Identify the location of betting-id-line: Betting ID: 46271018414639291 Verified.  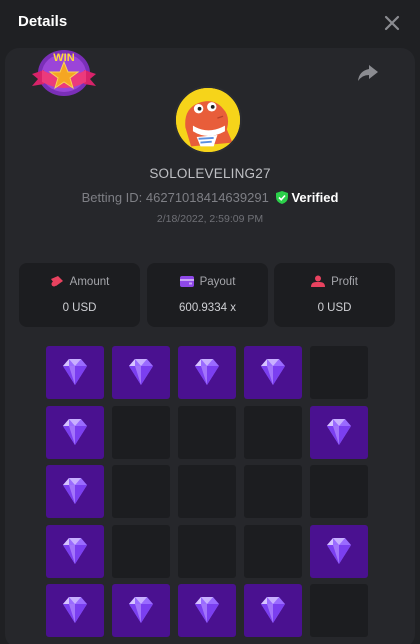
(210, 197).